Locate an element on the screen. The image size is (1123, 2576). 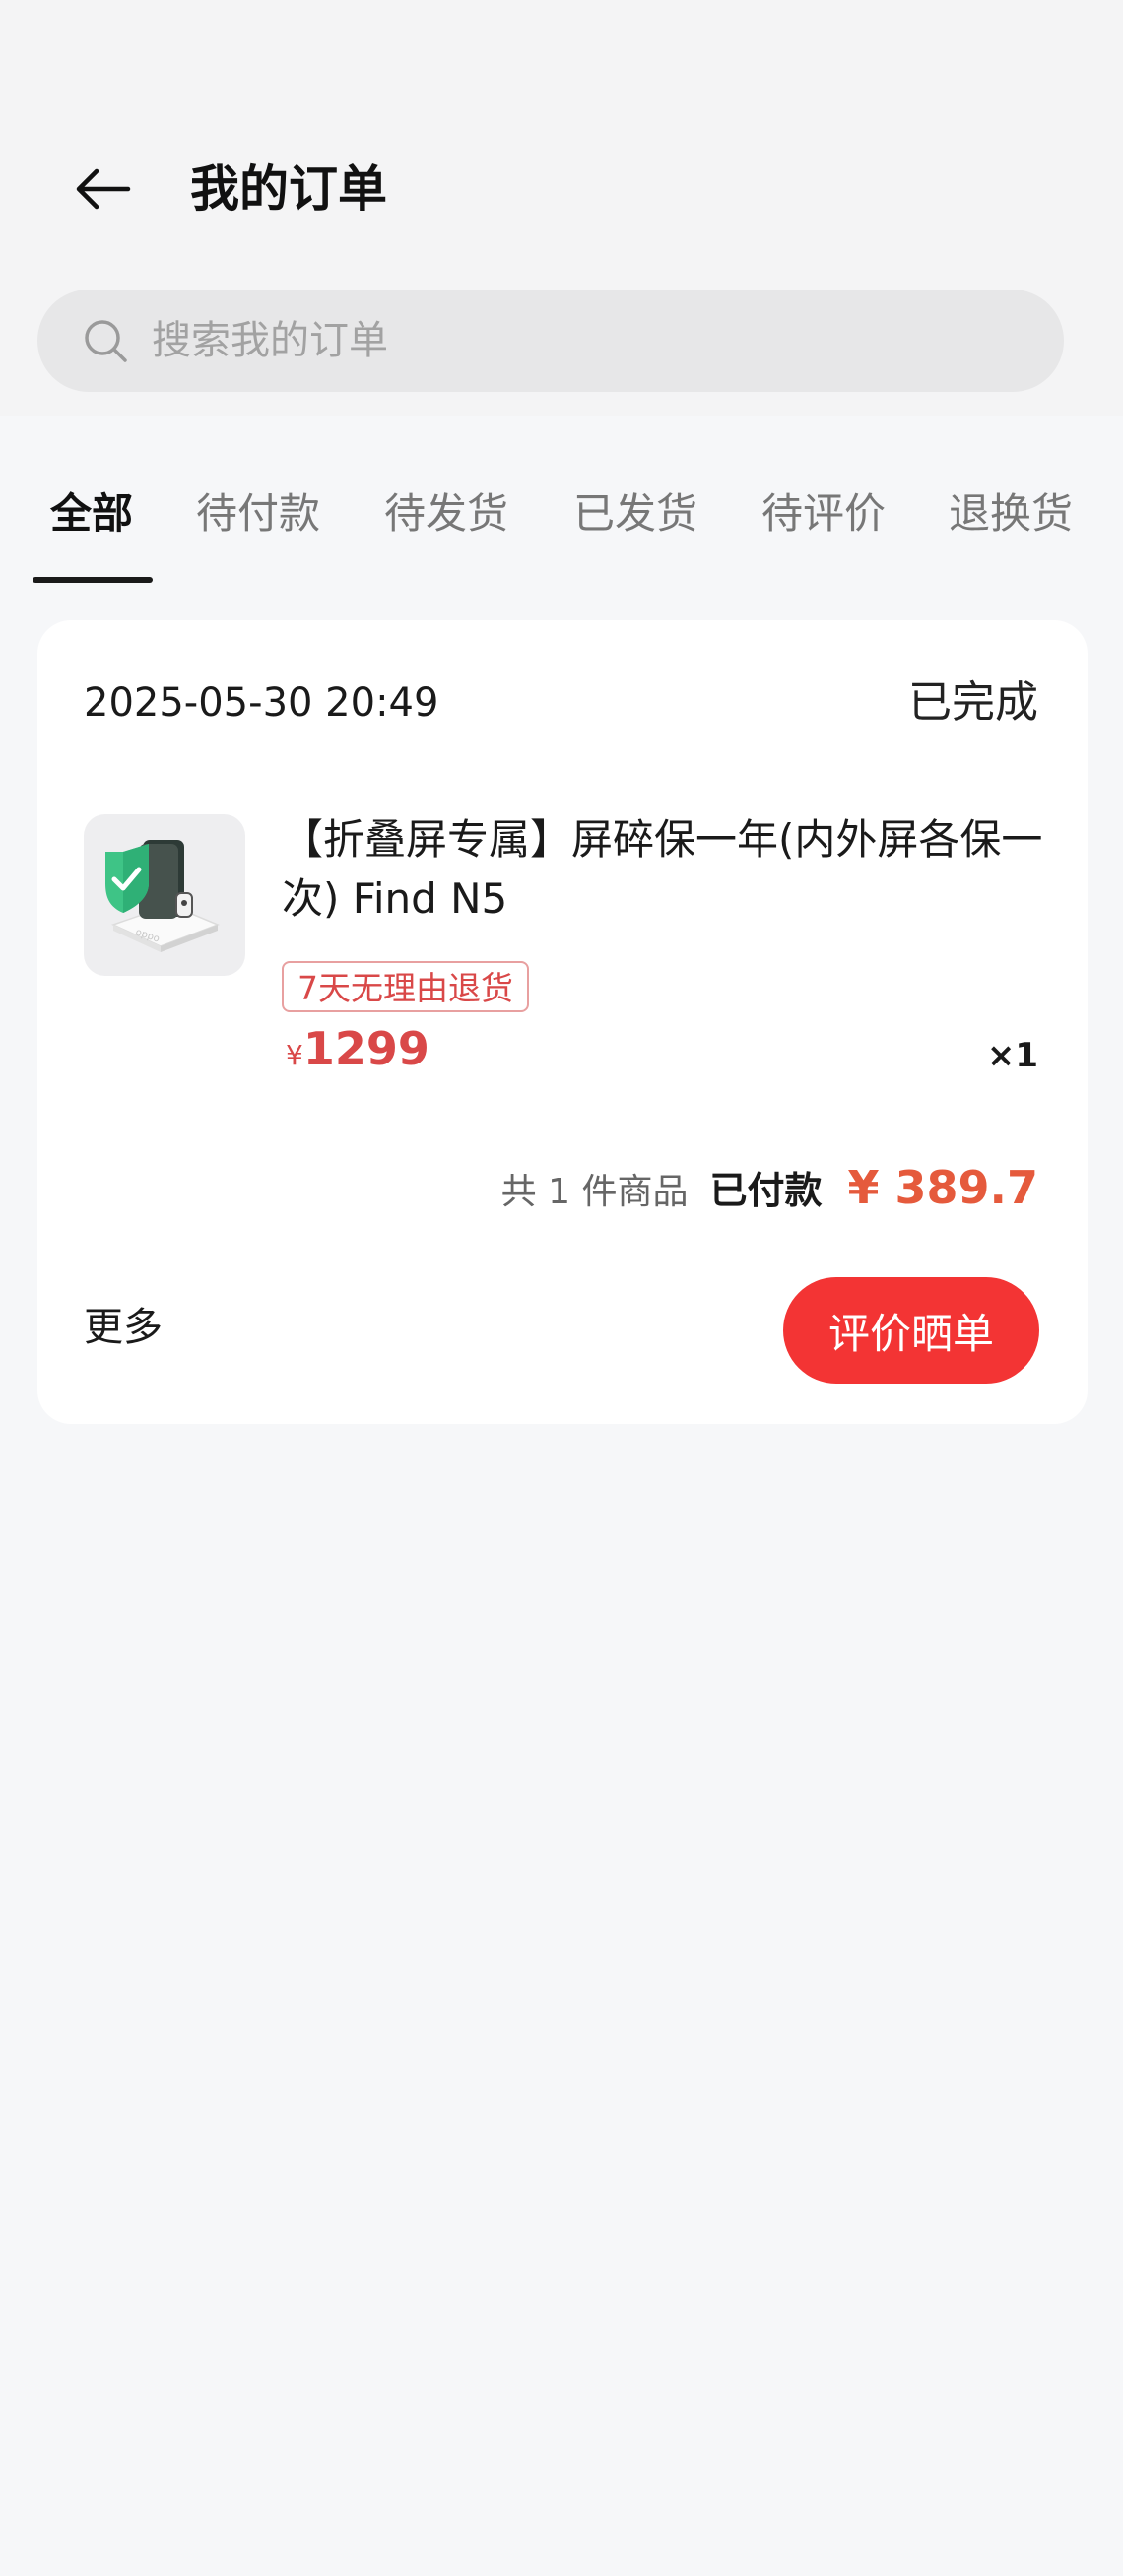
back-button is located at coordinates (102, 189).